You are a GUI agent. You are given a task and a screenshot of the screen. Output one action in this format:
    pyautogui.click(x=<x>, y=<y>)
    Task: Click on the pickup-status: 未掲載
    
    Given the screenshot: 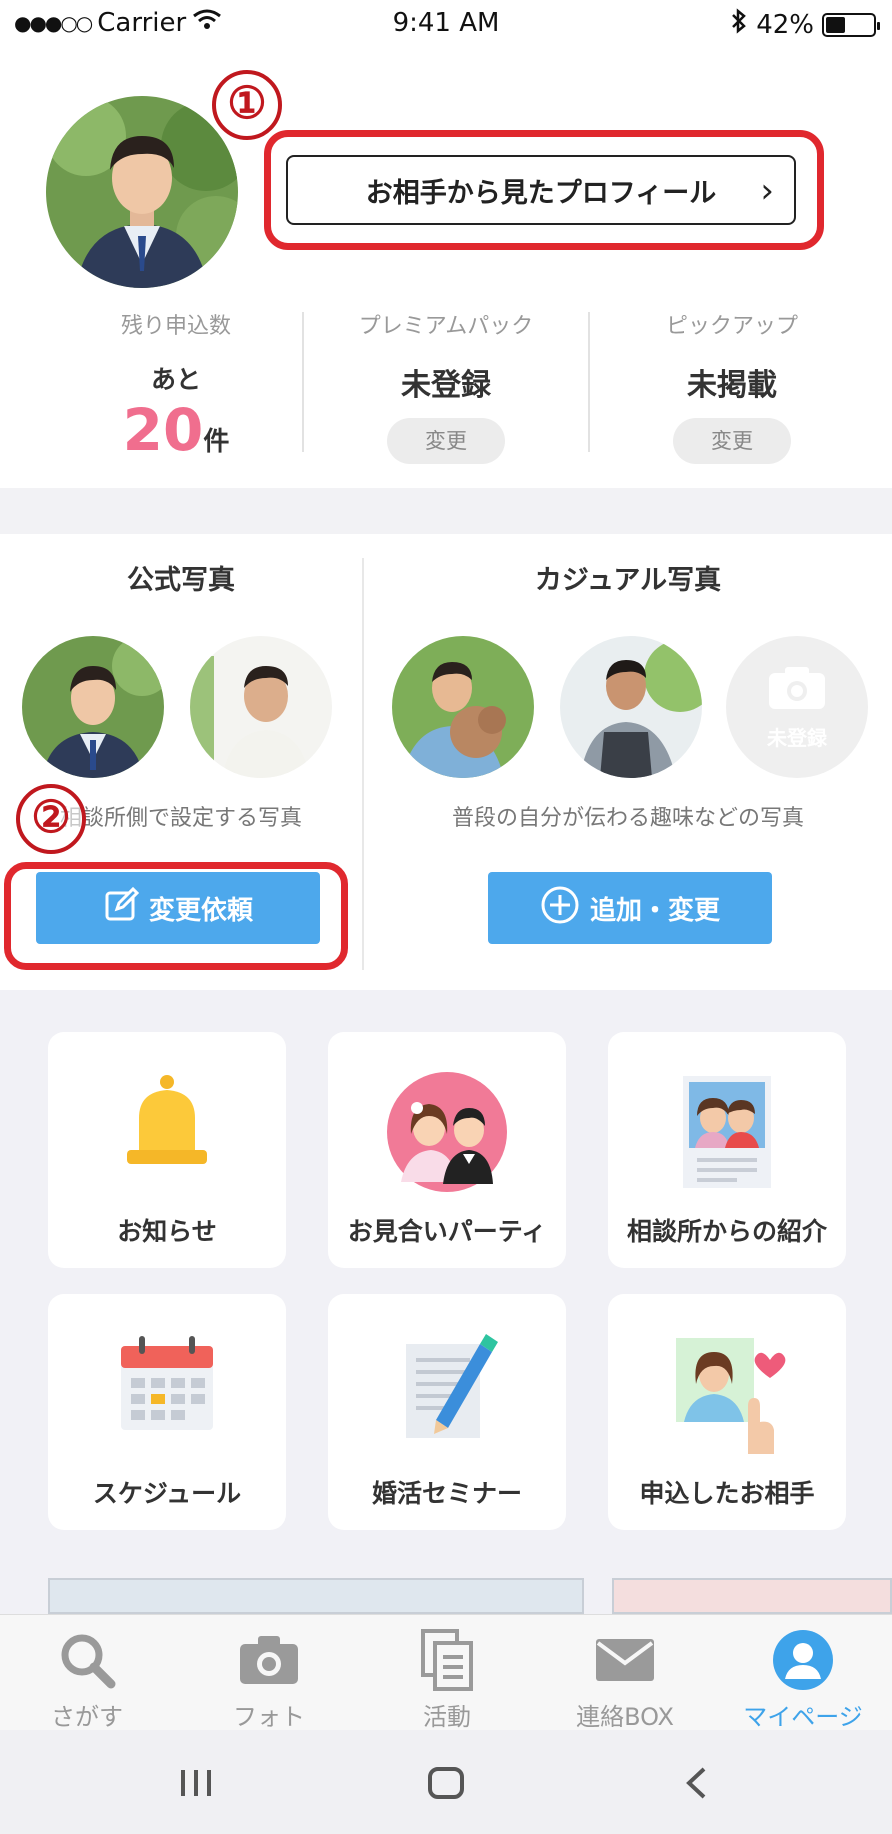 What is the action you would take?
    pyautogui.click(x=732, y=385)
    